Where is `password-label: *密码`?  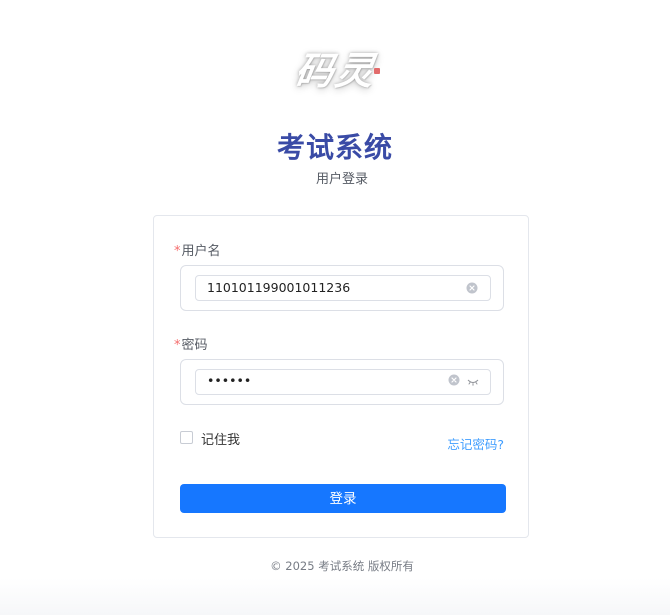 password-label: *密码 is located at coordinates (191, 343).